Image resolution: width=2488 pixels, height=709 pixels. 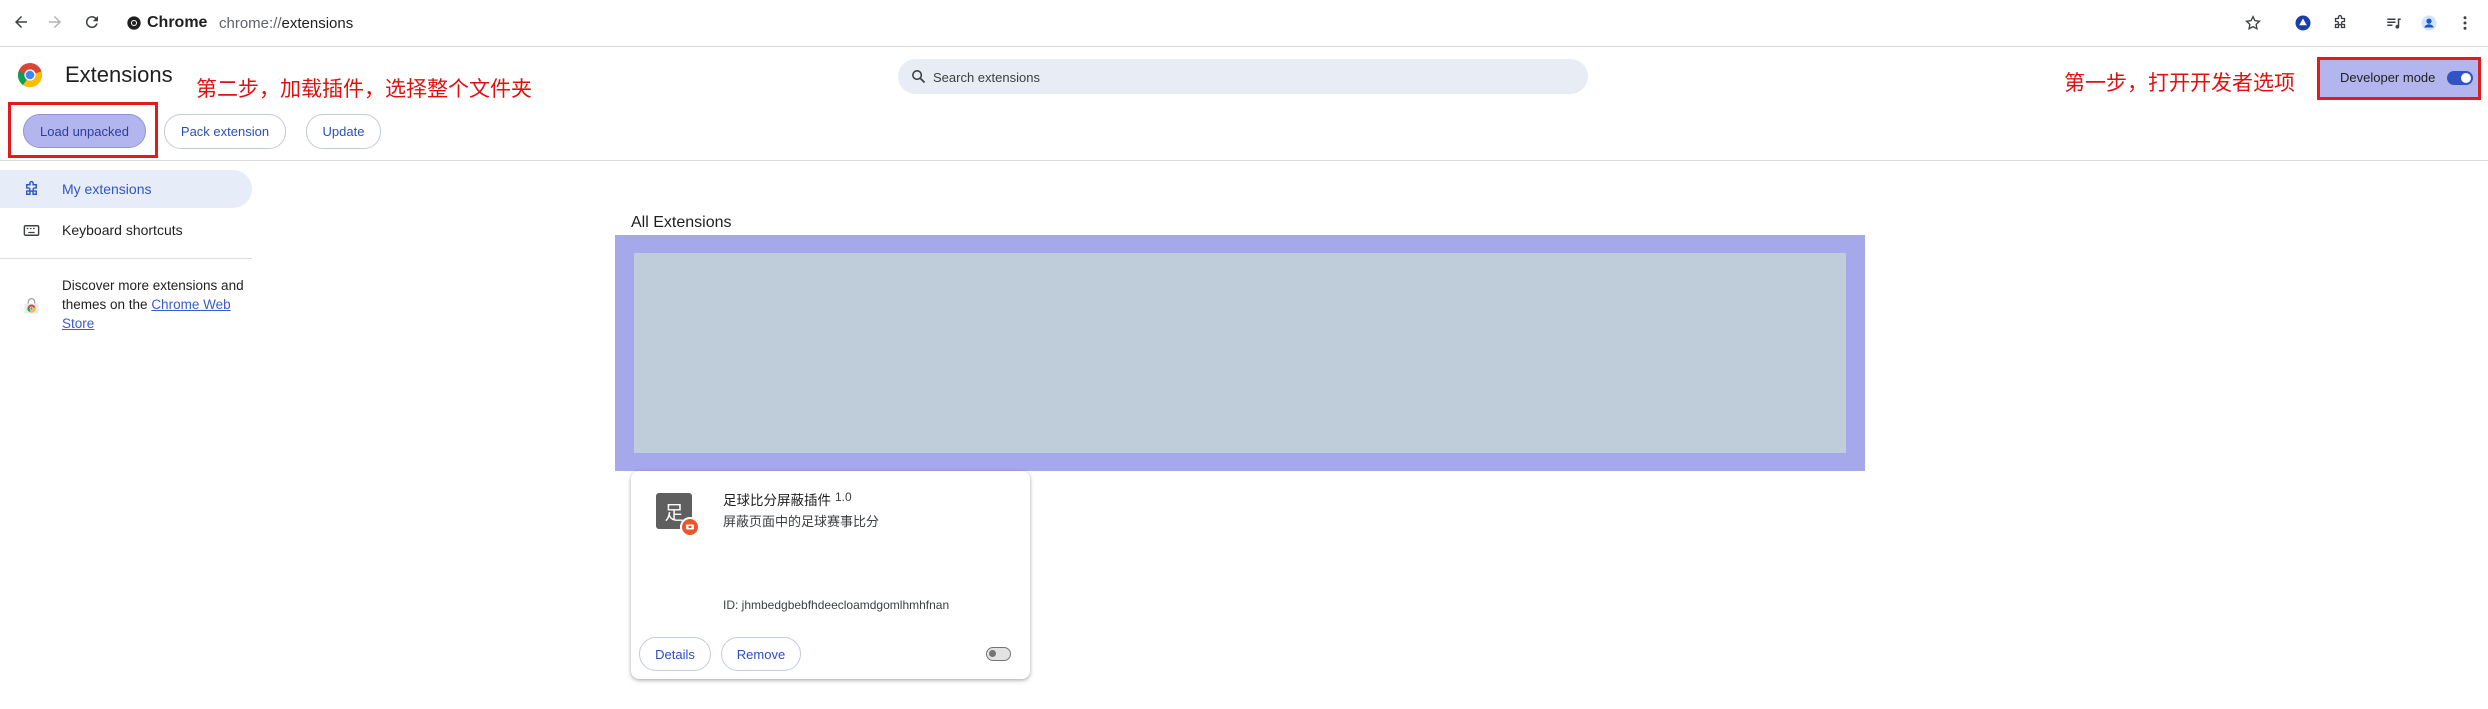 What do you see at coordinates (122, 230) in the screenshot?
I see `sidebar-item-label: Keyboard shortcuts` at bounding box center [122, 230].